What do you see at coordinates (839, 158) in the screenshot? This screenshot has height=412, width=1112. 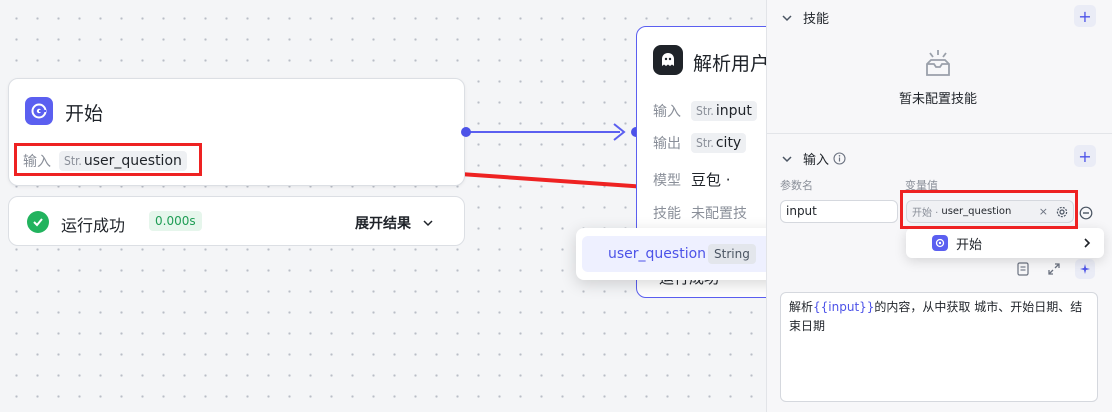 I see `info-icon` at bounding box center [839, 158].